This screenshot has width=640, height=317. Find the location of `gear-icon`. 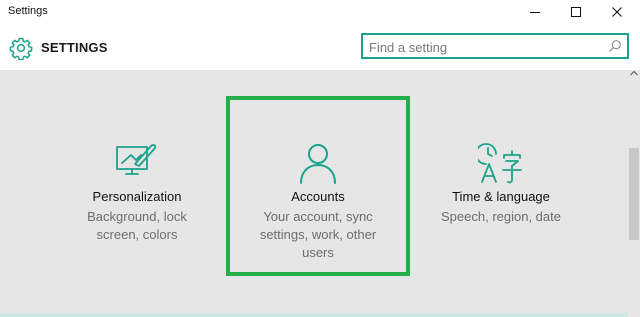

gear-icon is located at coordinates (21, 48).